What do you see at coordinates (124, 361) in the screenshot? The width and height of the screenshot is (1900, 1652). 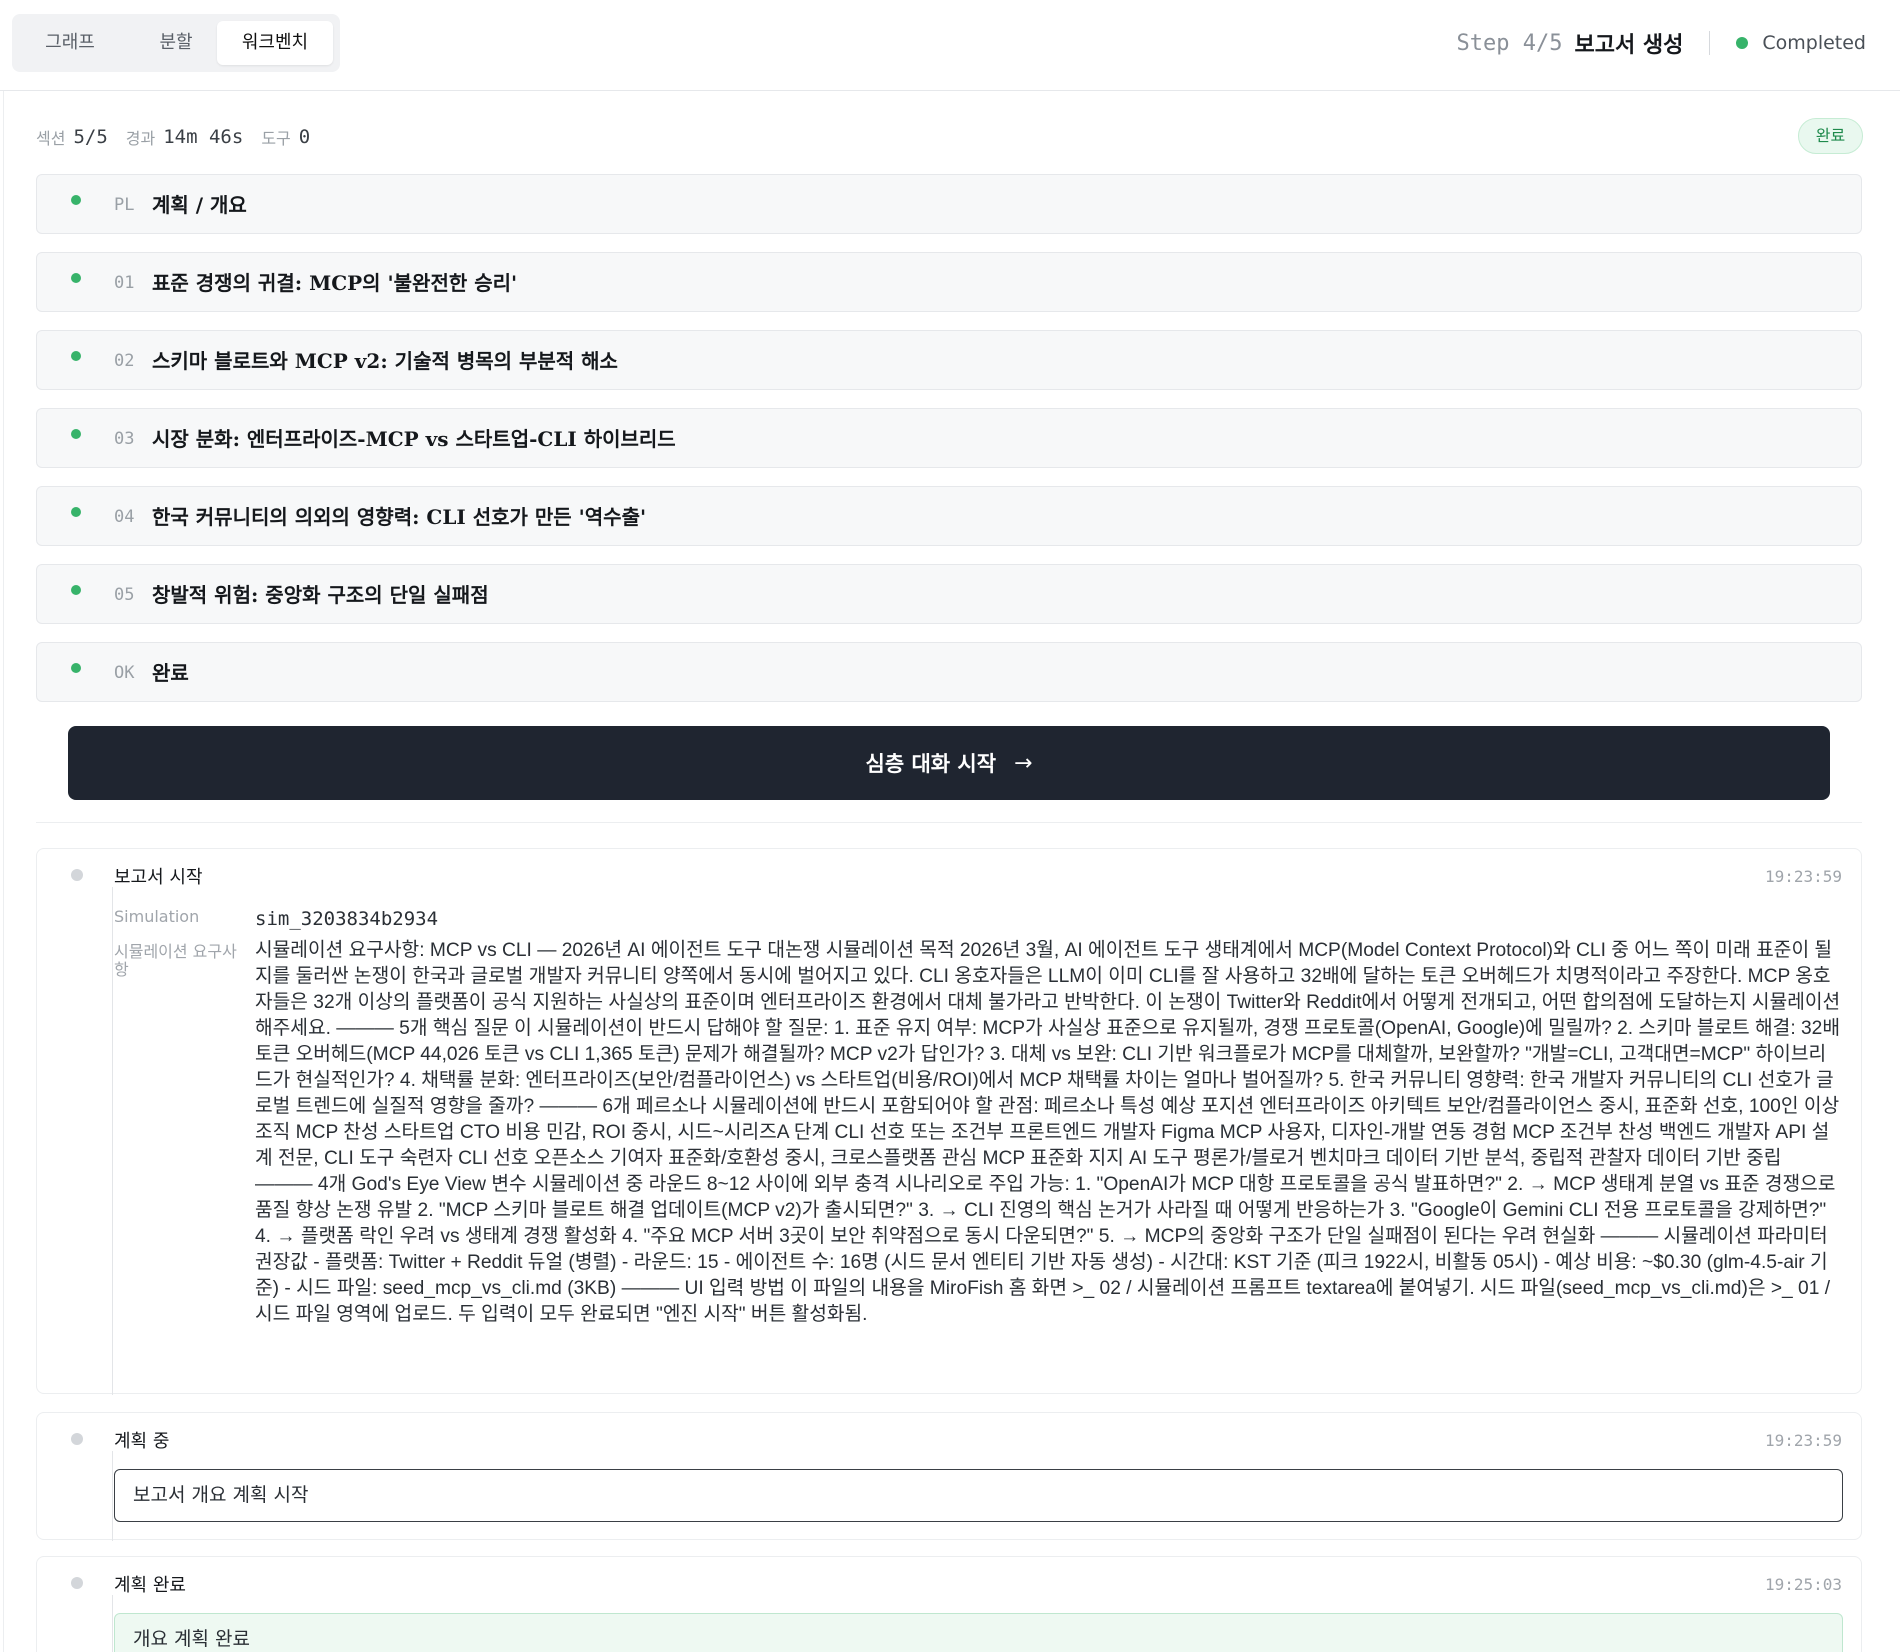 I see `section-code: 02` at bounding box center [124, 361].